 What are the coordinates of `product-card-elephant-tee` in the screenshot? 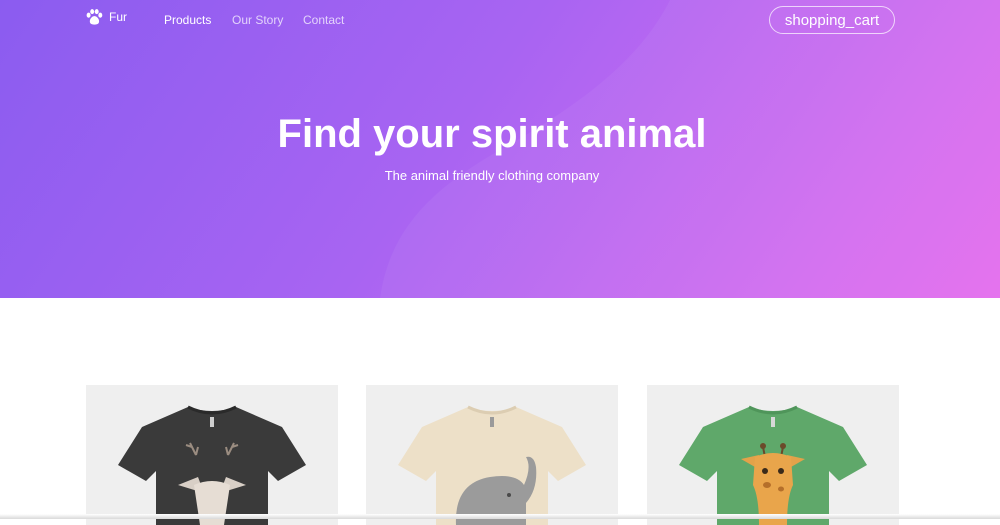 It's located at (492, 455).